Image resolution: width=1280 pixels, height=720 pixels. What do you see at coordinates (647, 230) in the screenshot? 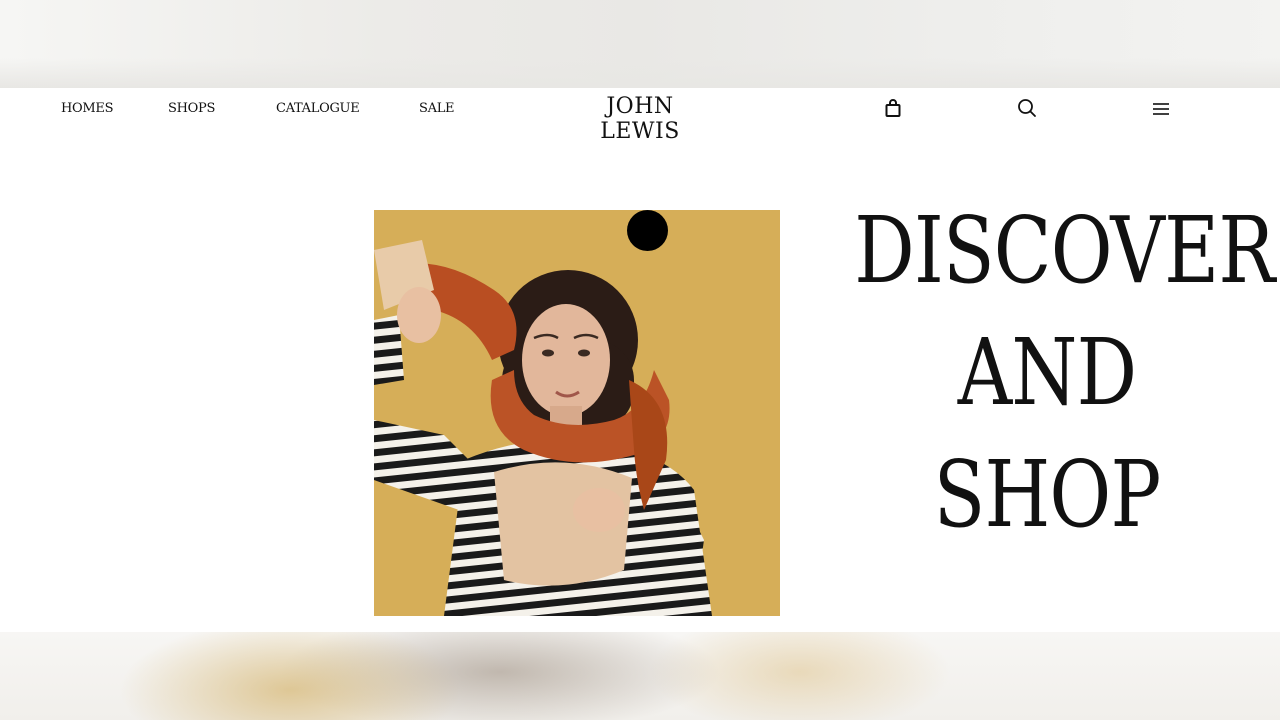
I see `decorative-dot` at bounding box center [647, 230].